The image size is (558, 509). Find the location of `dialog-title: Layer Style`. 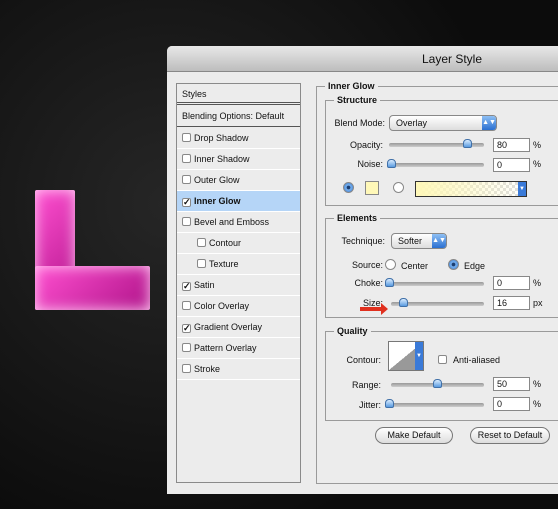

dialog-title: Layer Style is located at coordinates (362, 59).